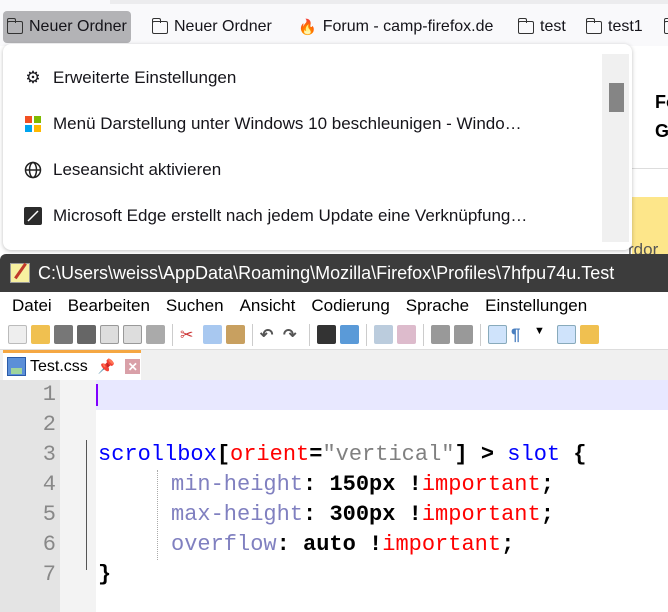  What do you see at coordinates (63, 334) in the screenshot?
I see `save-icon` at bounding box center [63, 334].